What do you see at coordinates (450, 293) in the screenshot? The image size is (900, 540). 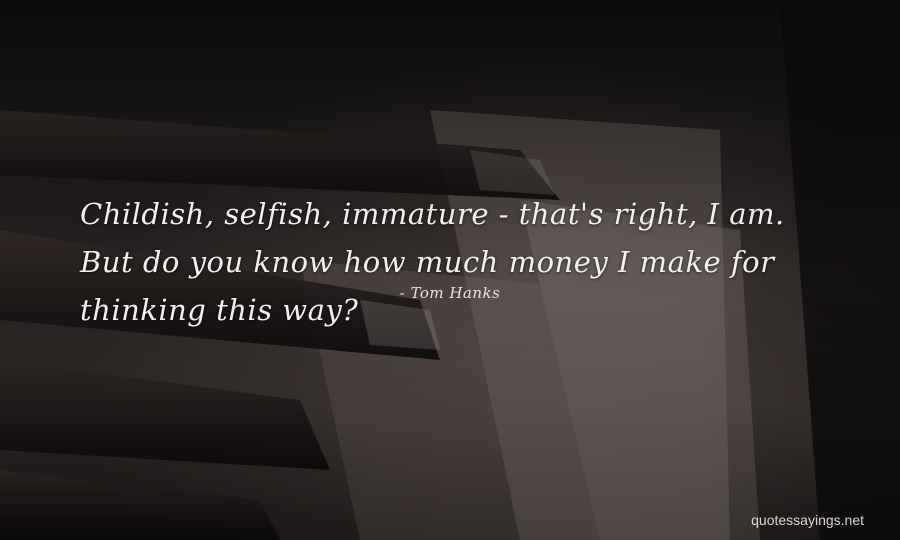 I see `quote-author: - Tom Hanks` at bounding box center [450, 293].